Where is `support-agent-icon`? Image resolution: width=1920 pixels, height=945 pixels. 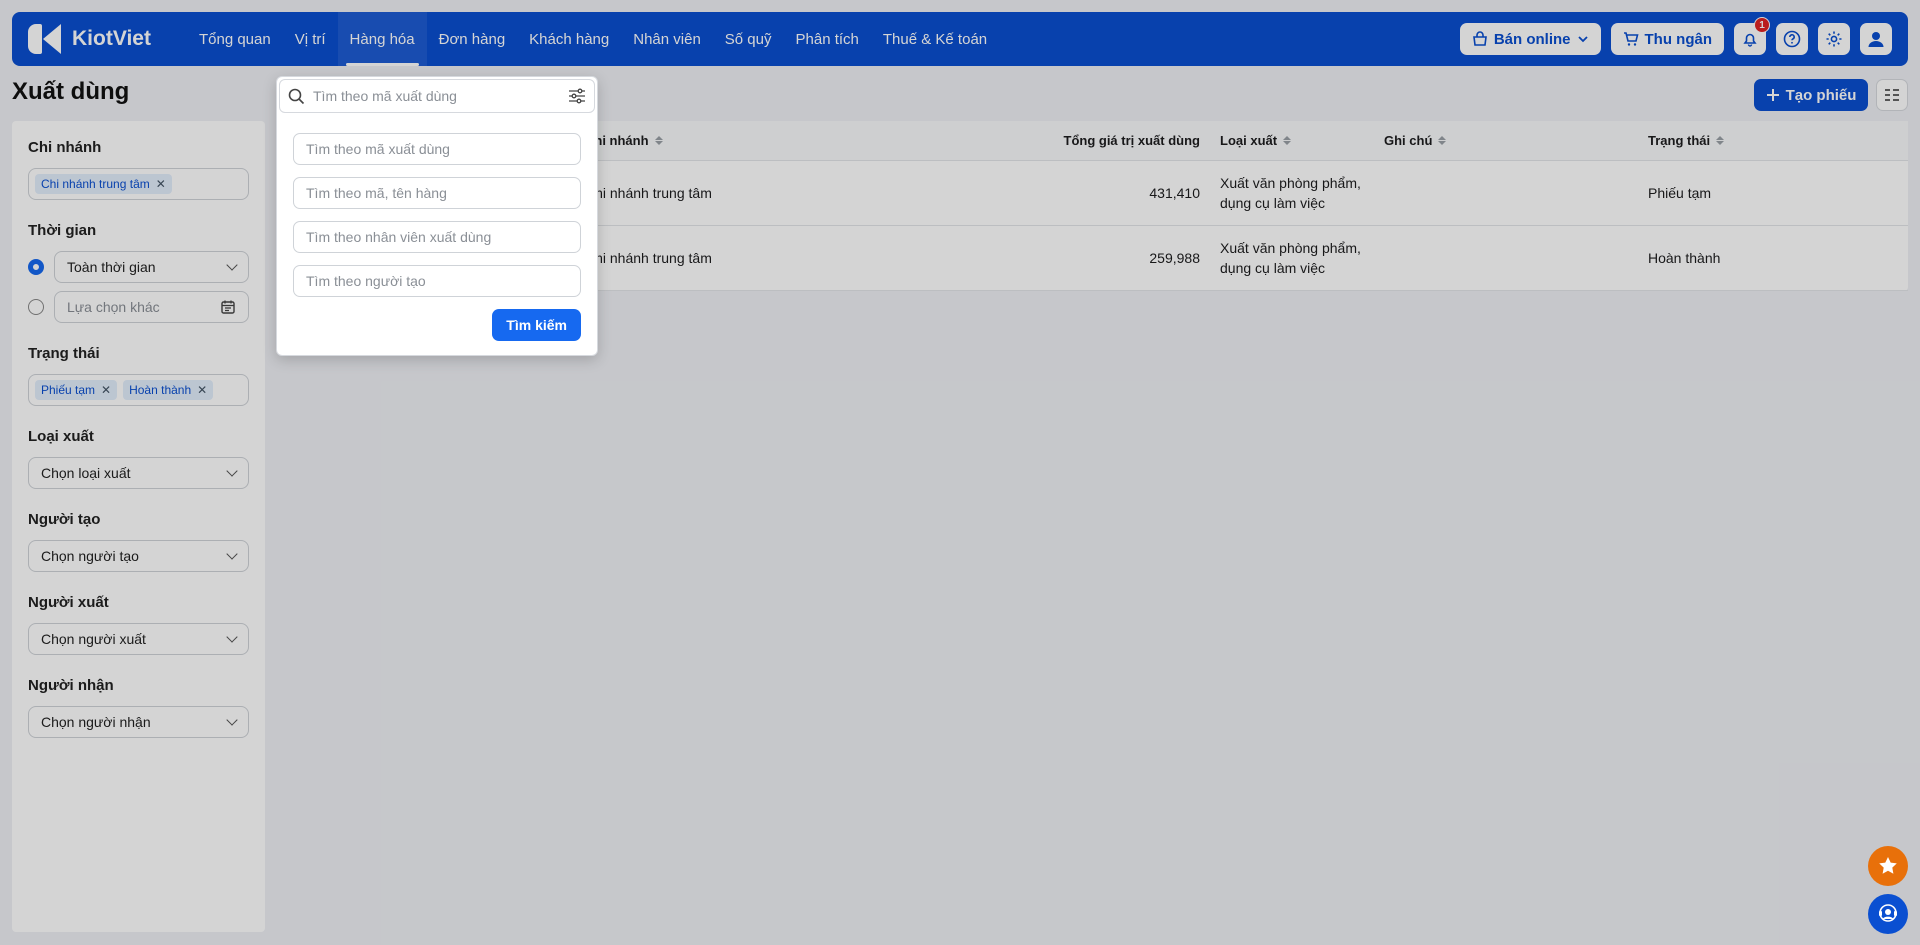
support-agent-icon is located at coordinates (1888, 913).